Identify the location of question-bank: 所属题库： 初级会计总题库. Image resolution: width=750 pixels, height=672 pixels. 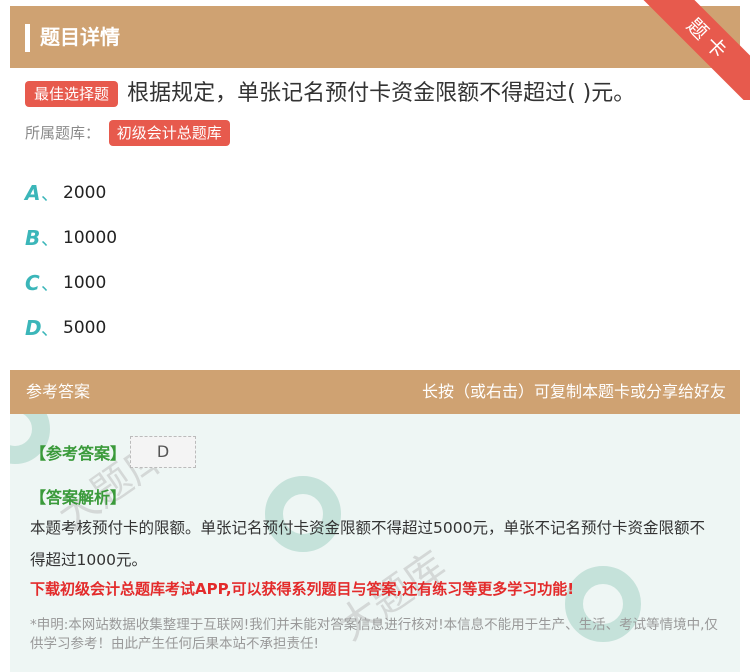
(127, 133).